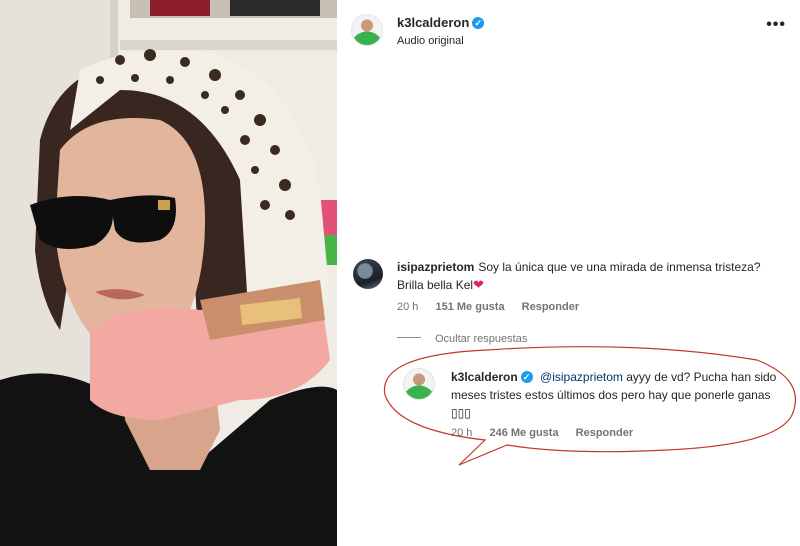  Describe the element at coordinates (430, 41) in the screenshot. I see `audio-label: Audio original` at that location.